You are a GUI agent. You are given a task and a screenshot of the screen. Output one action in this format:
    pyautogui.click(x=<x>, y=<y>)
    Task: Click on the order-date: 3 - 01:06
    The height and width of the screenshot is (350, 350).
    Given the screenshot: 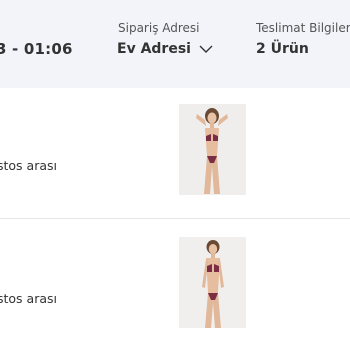 What is the action you would take?
    pyautogui.click(x=36, y=49)
    